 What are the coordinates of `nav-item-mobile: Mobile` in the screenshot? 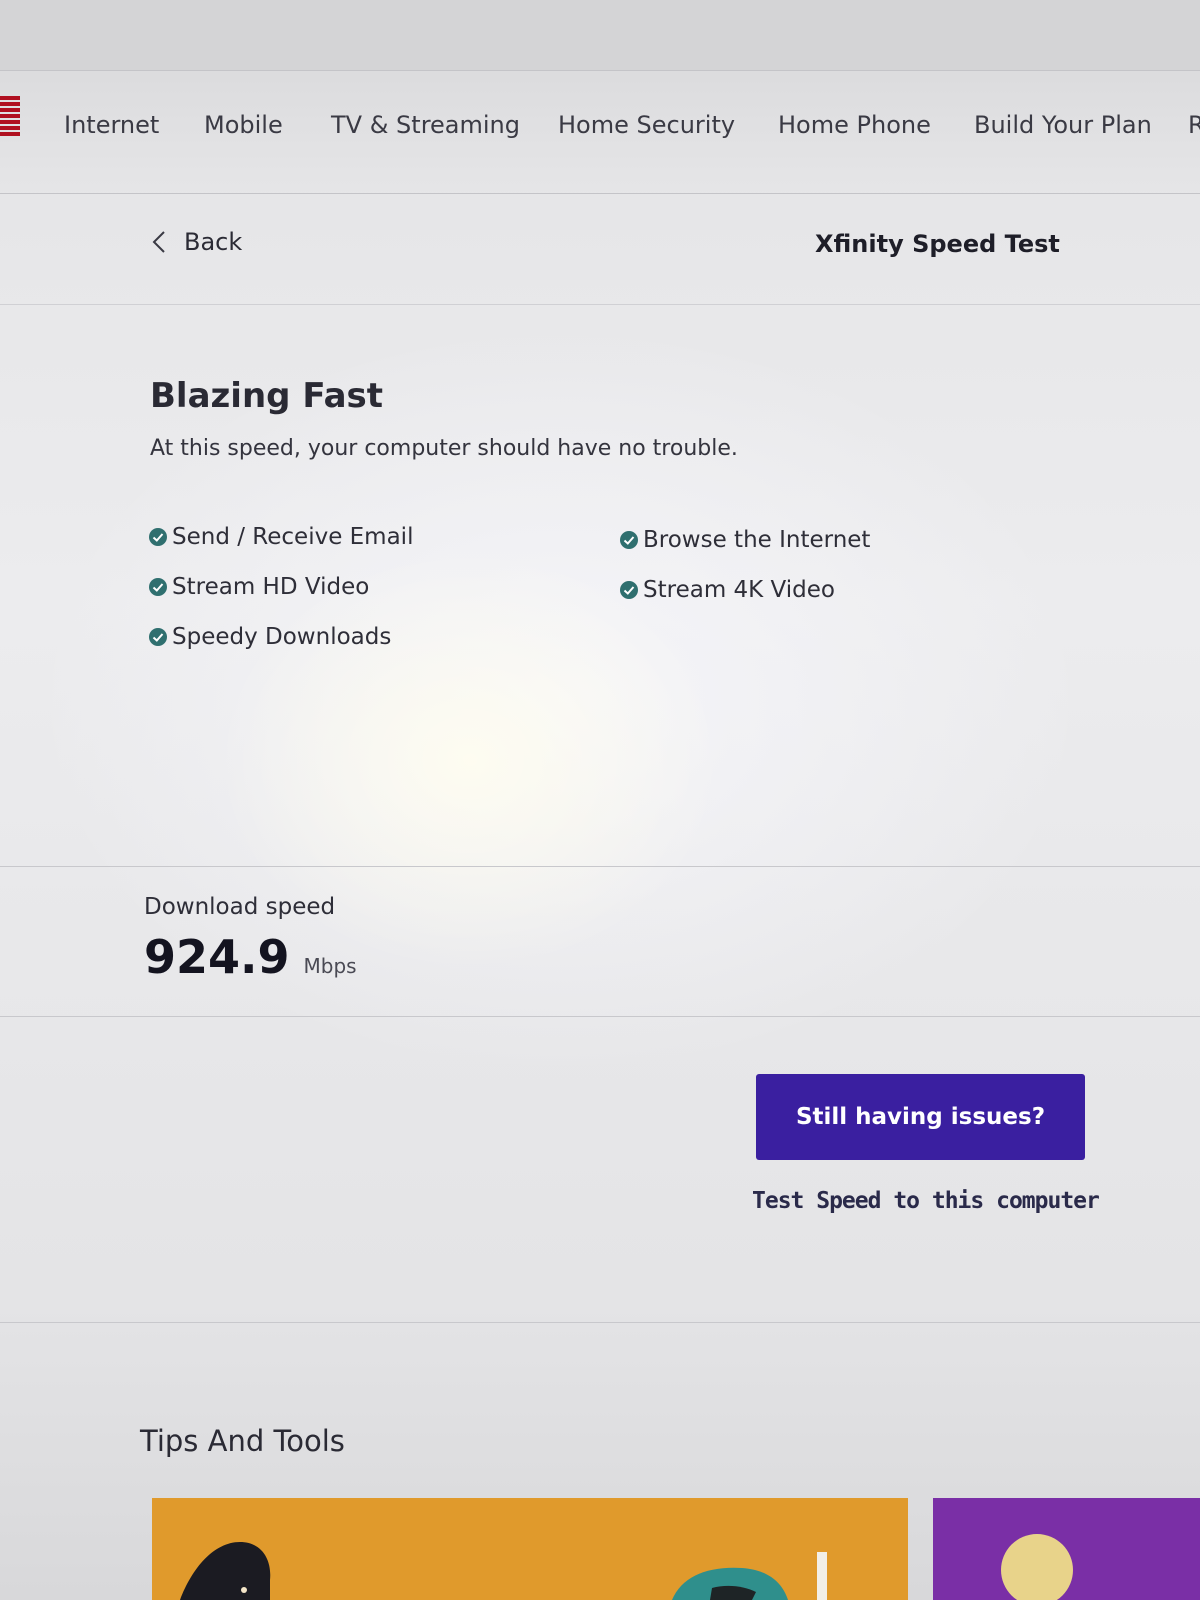 It's located at (243, 125).